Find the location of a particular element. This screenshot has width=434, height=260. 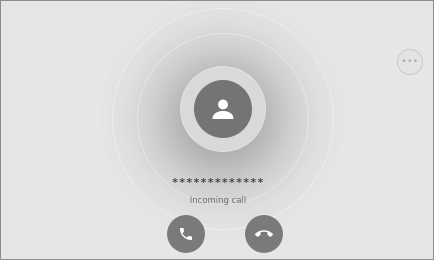

person-icon is located at coordinates (223, 109).